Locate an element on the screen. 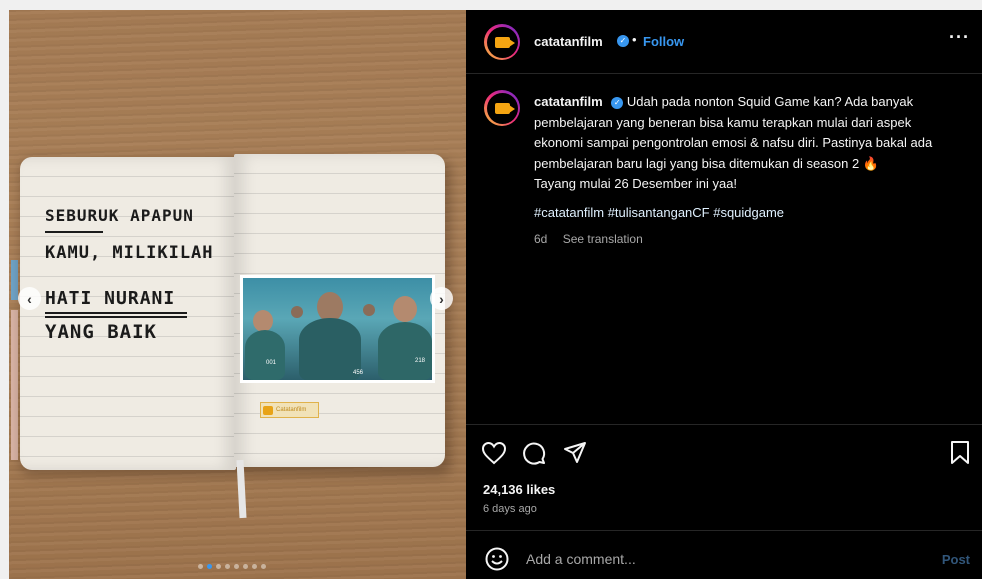 The width and height of the screenshot is (982, 579). chevron-right-icon: › is located at coordinates (441, 298).